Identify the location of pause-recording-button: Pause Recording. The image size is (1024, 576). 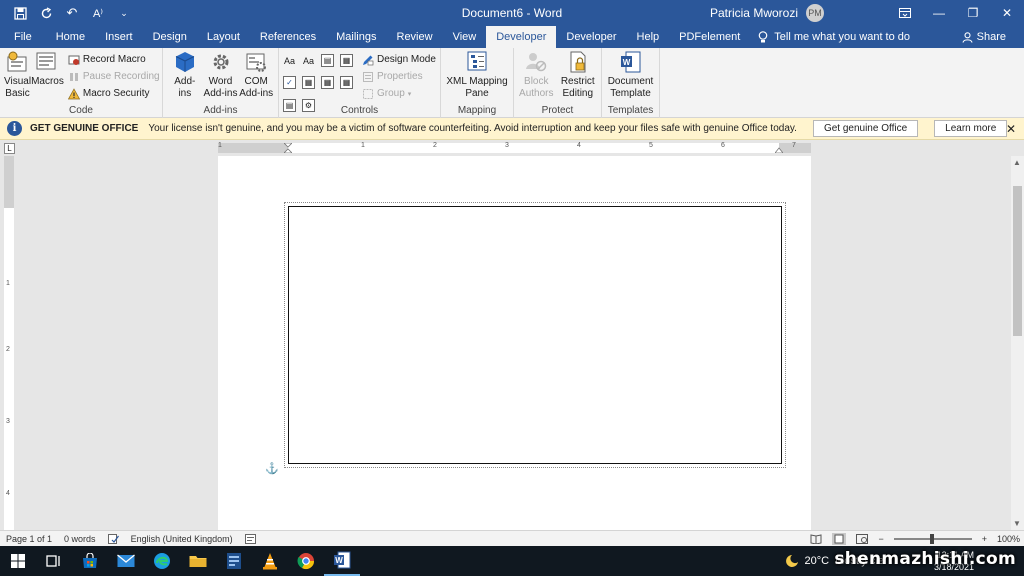
(114, 76).